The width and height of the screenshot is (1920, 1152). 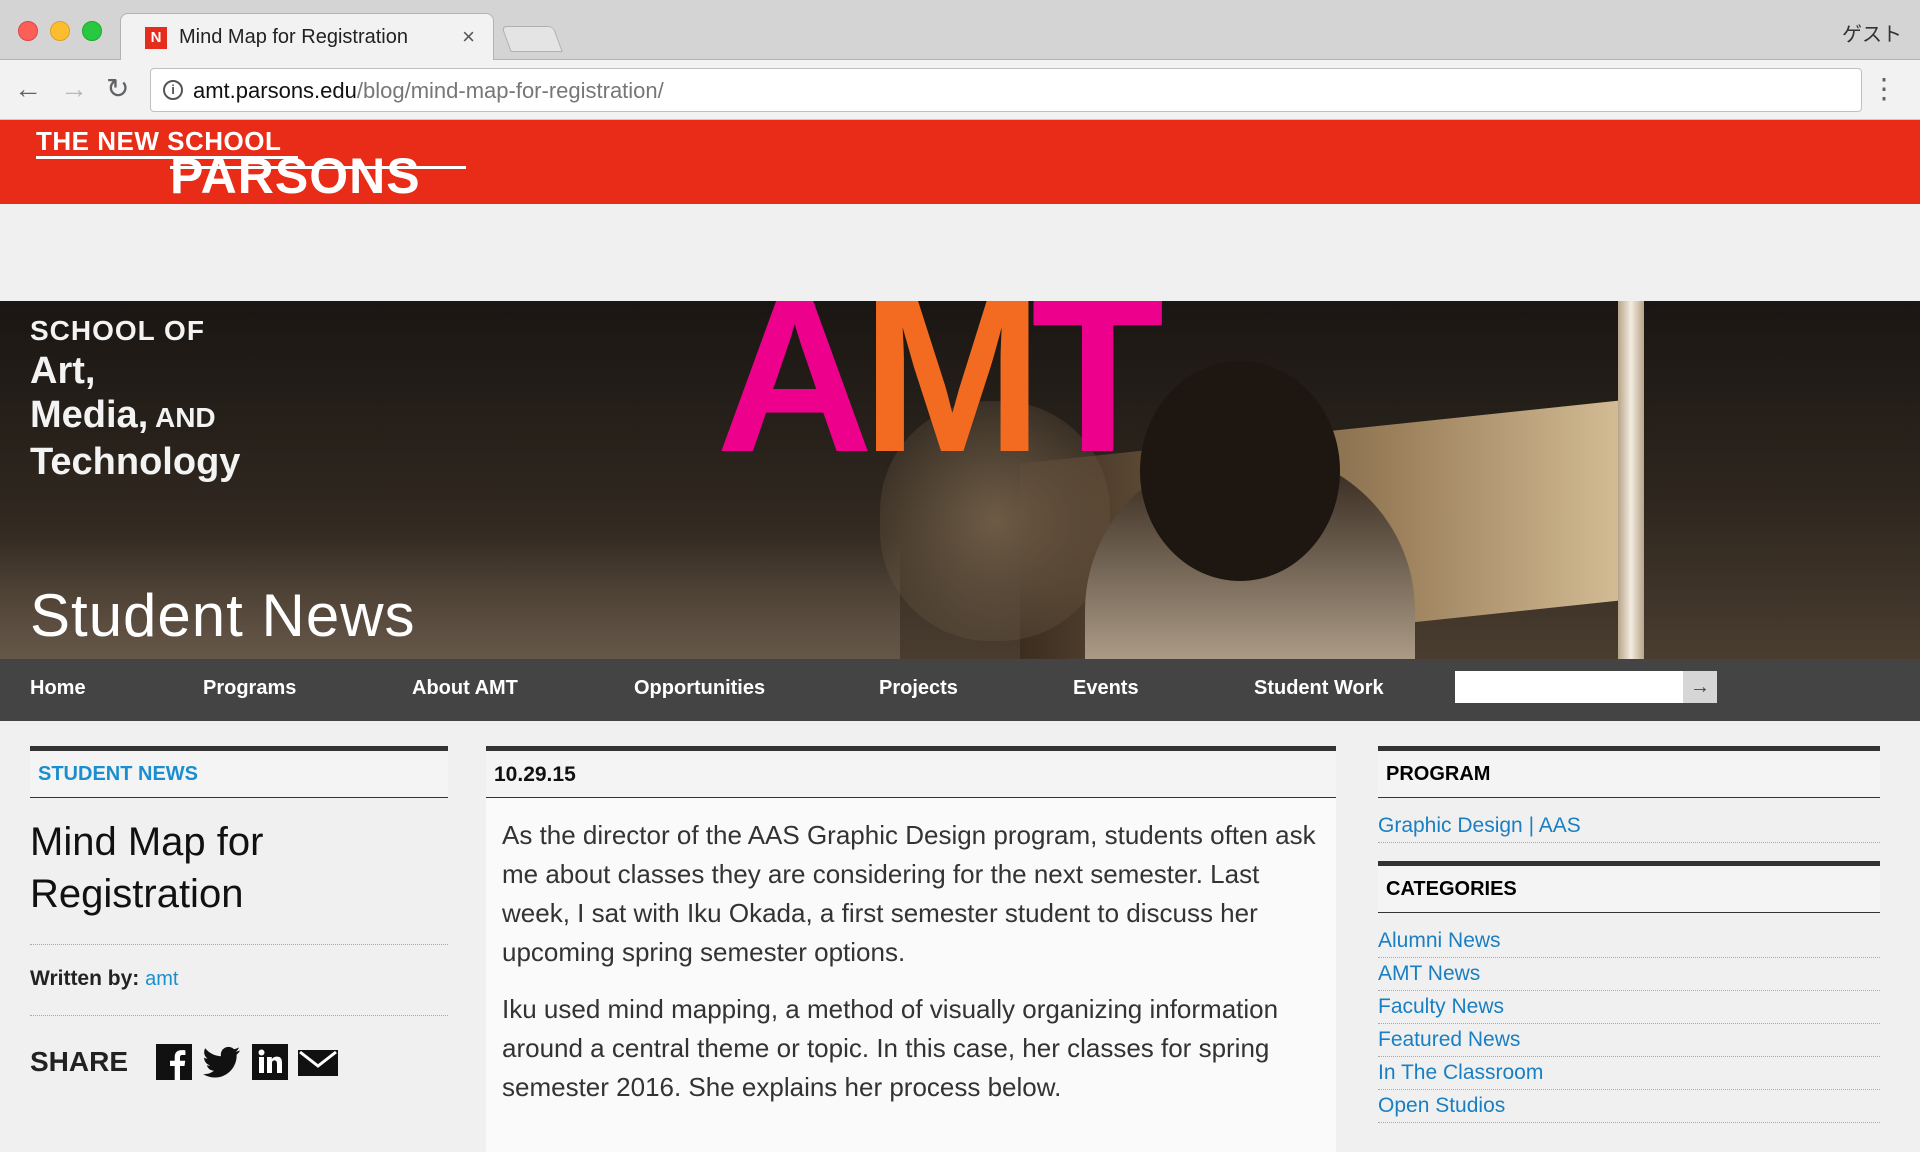 What do you see at coordinates (911, 772) in the screenshot?
I see `post-date: 10.29.15` at bounding box center [911, 772].